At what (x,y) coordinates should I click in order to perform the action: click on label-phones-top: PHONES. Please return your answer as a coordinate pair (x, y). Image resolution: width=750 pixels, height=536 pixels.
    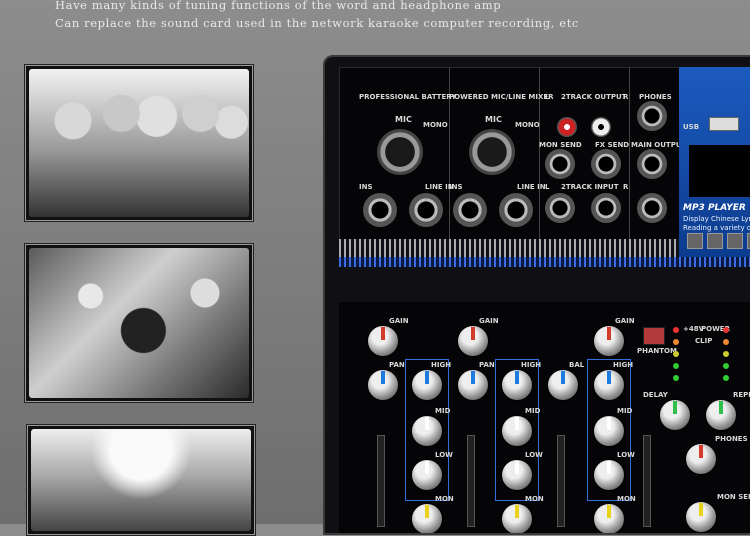
    Looking at the image, I should click on (655, 97).